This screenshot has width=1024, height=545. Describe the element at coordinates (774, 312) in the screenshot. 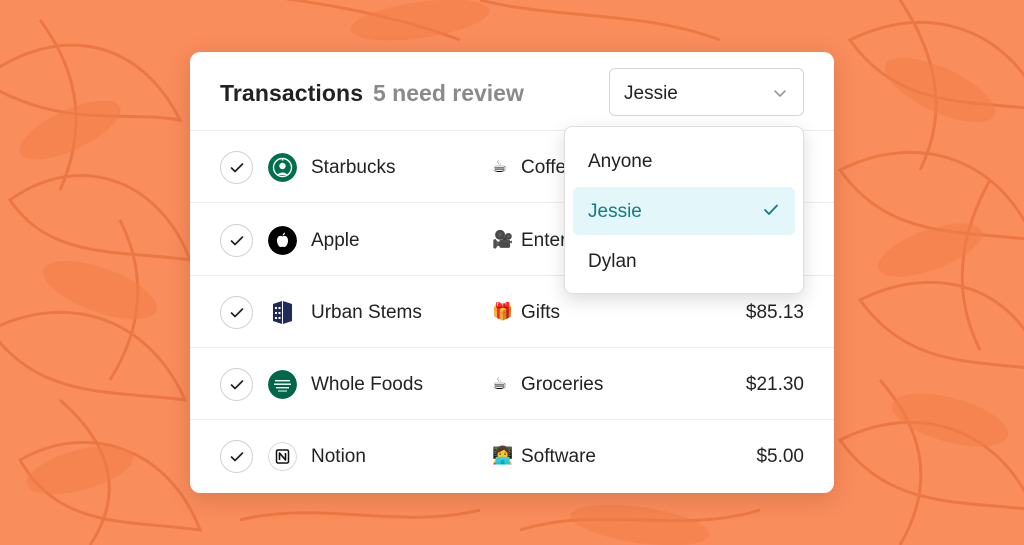

I see `amount: $85.13` at that location.